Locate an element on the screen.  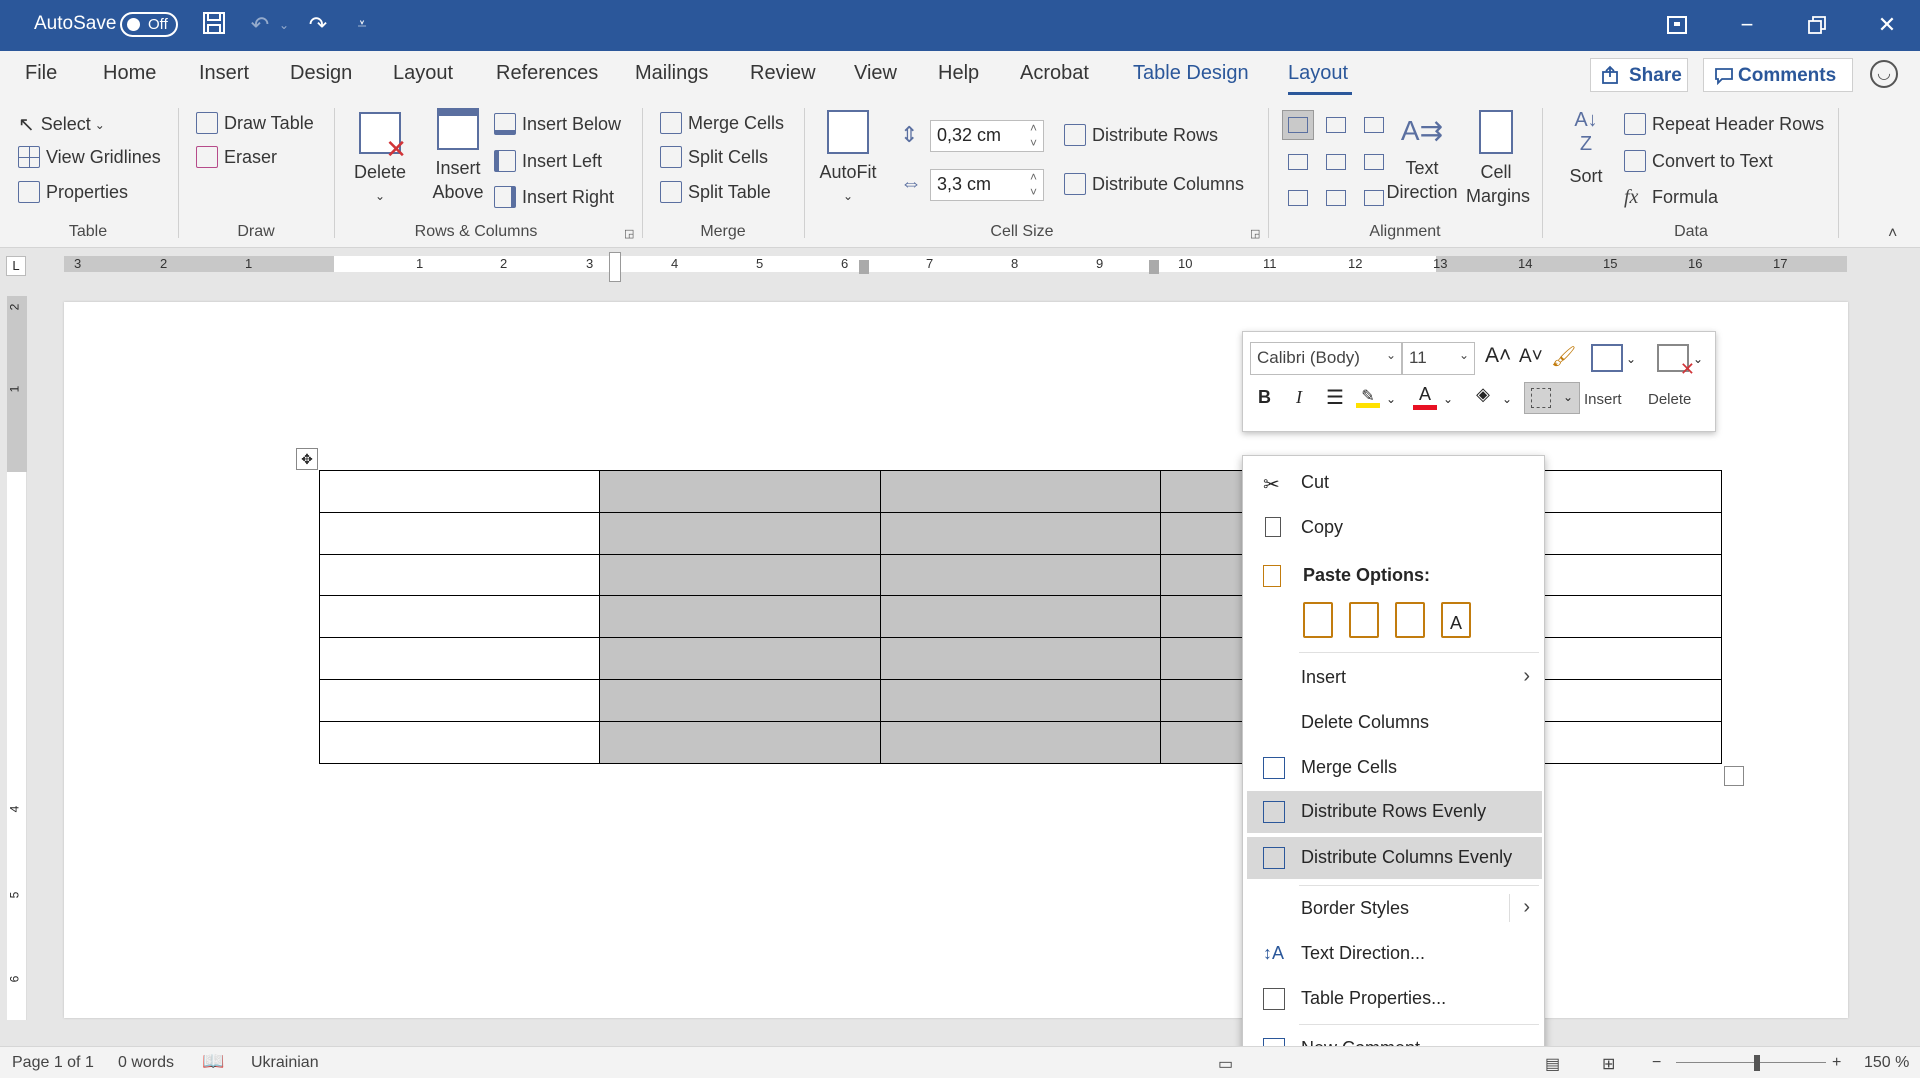
tab-home: Home is located at coordinates (129, 73).